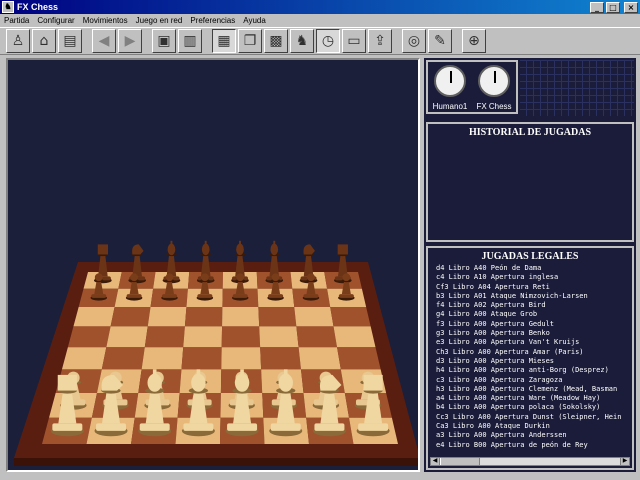  Describe the element at coordinates (254, 20) in the screenshot. I see `menu-ayuda: Ayuda` at that location.